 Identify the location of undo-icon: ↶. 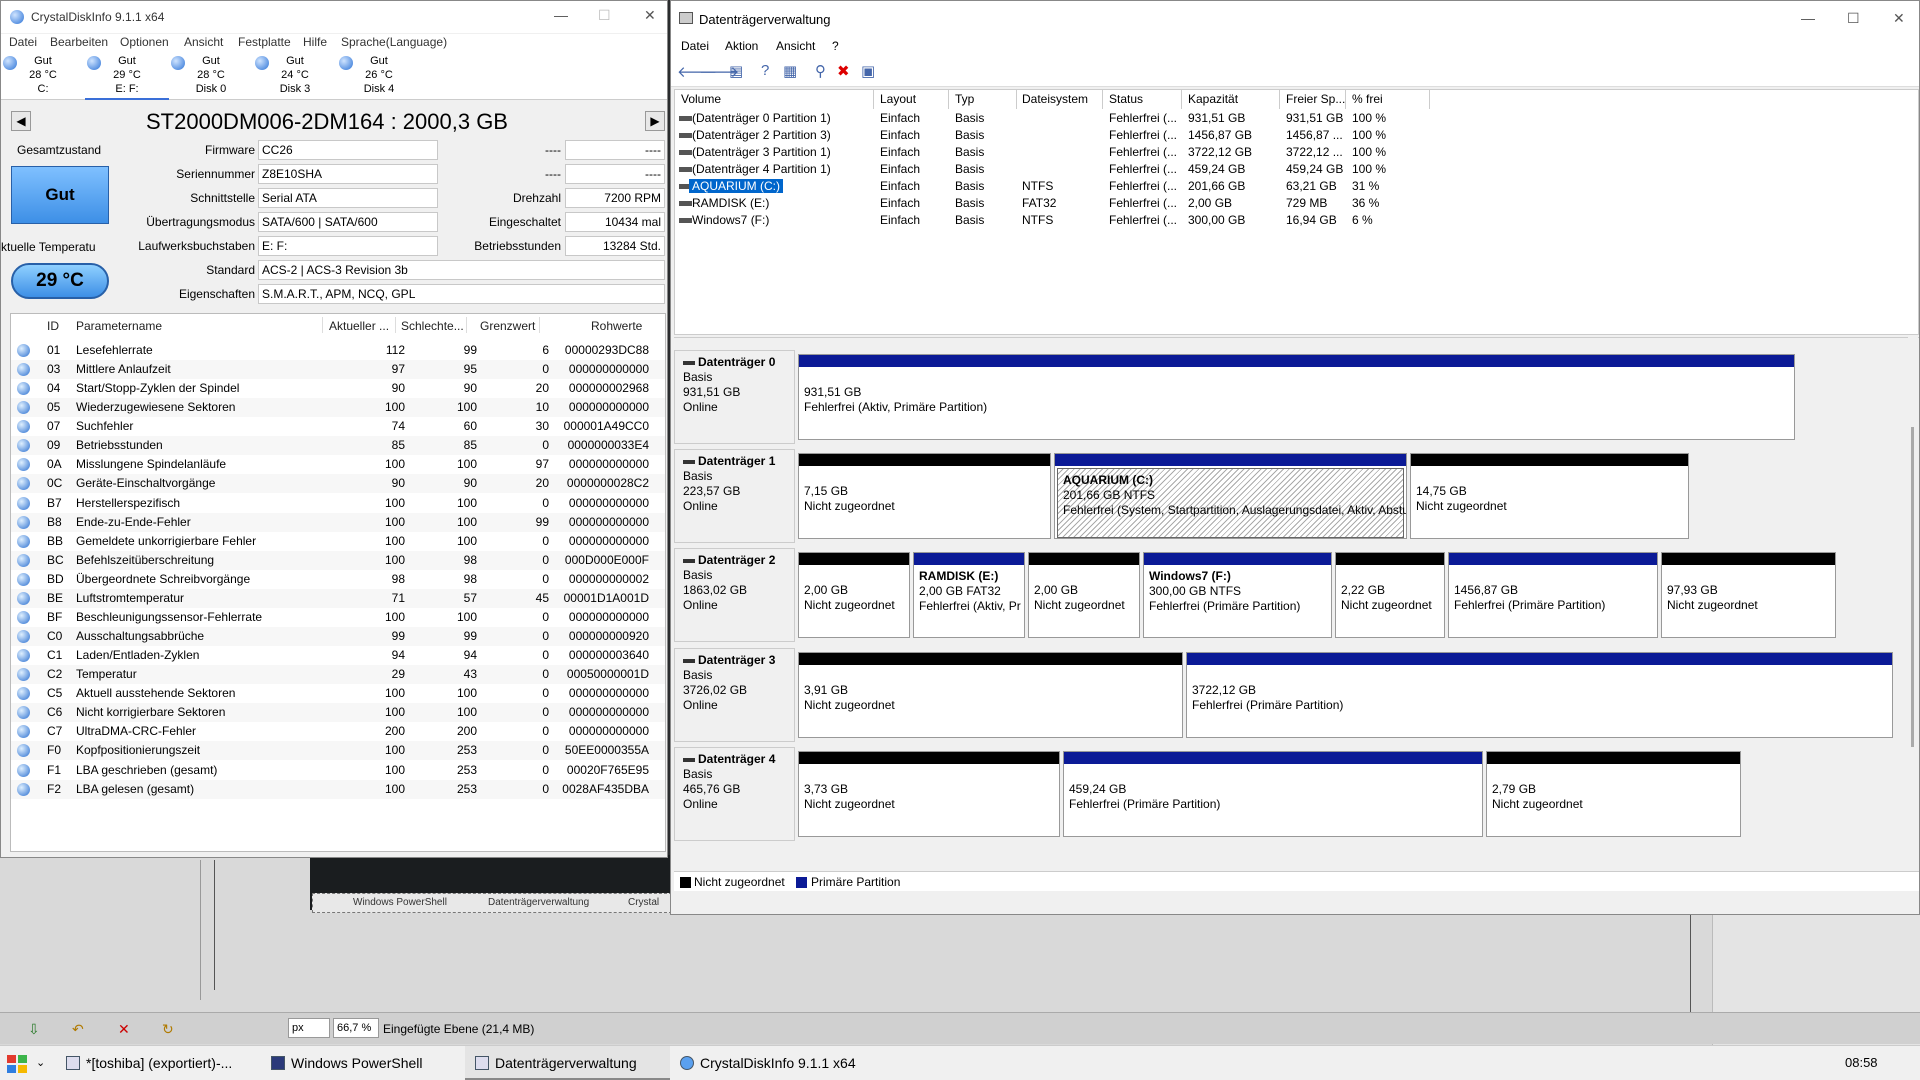
(78, 1029).